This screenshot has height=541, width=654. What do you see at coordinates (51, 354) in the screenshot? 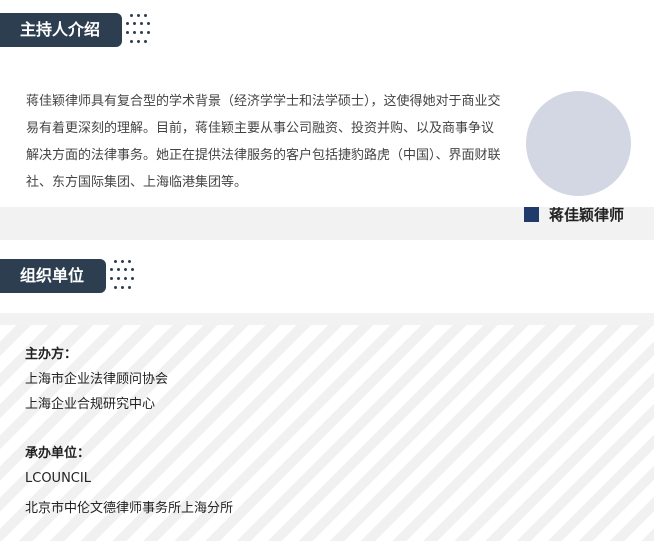
I see `host-org-label: 主办方：` at bounding box center [51, 354].